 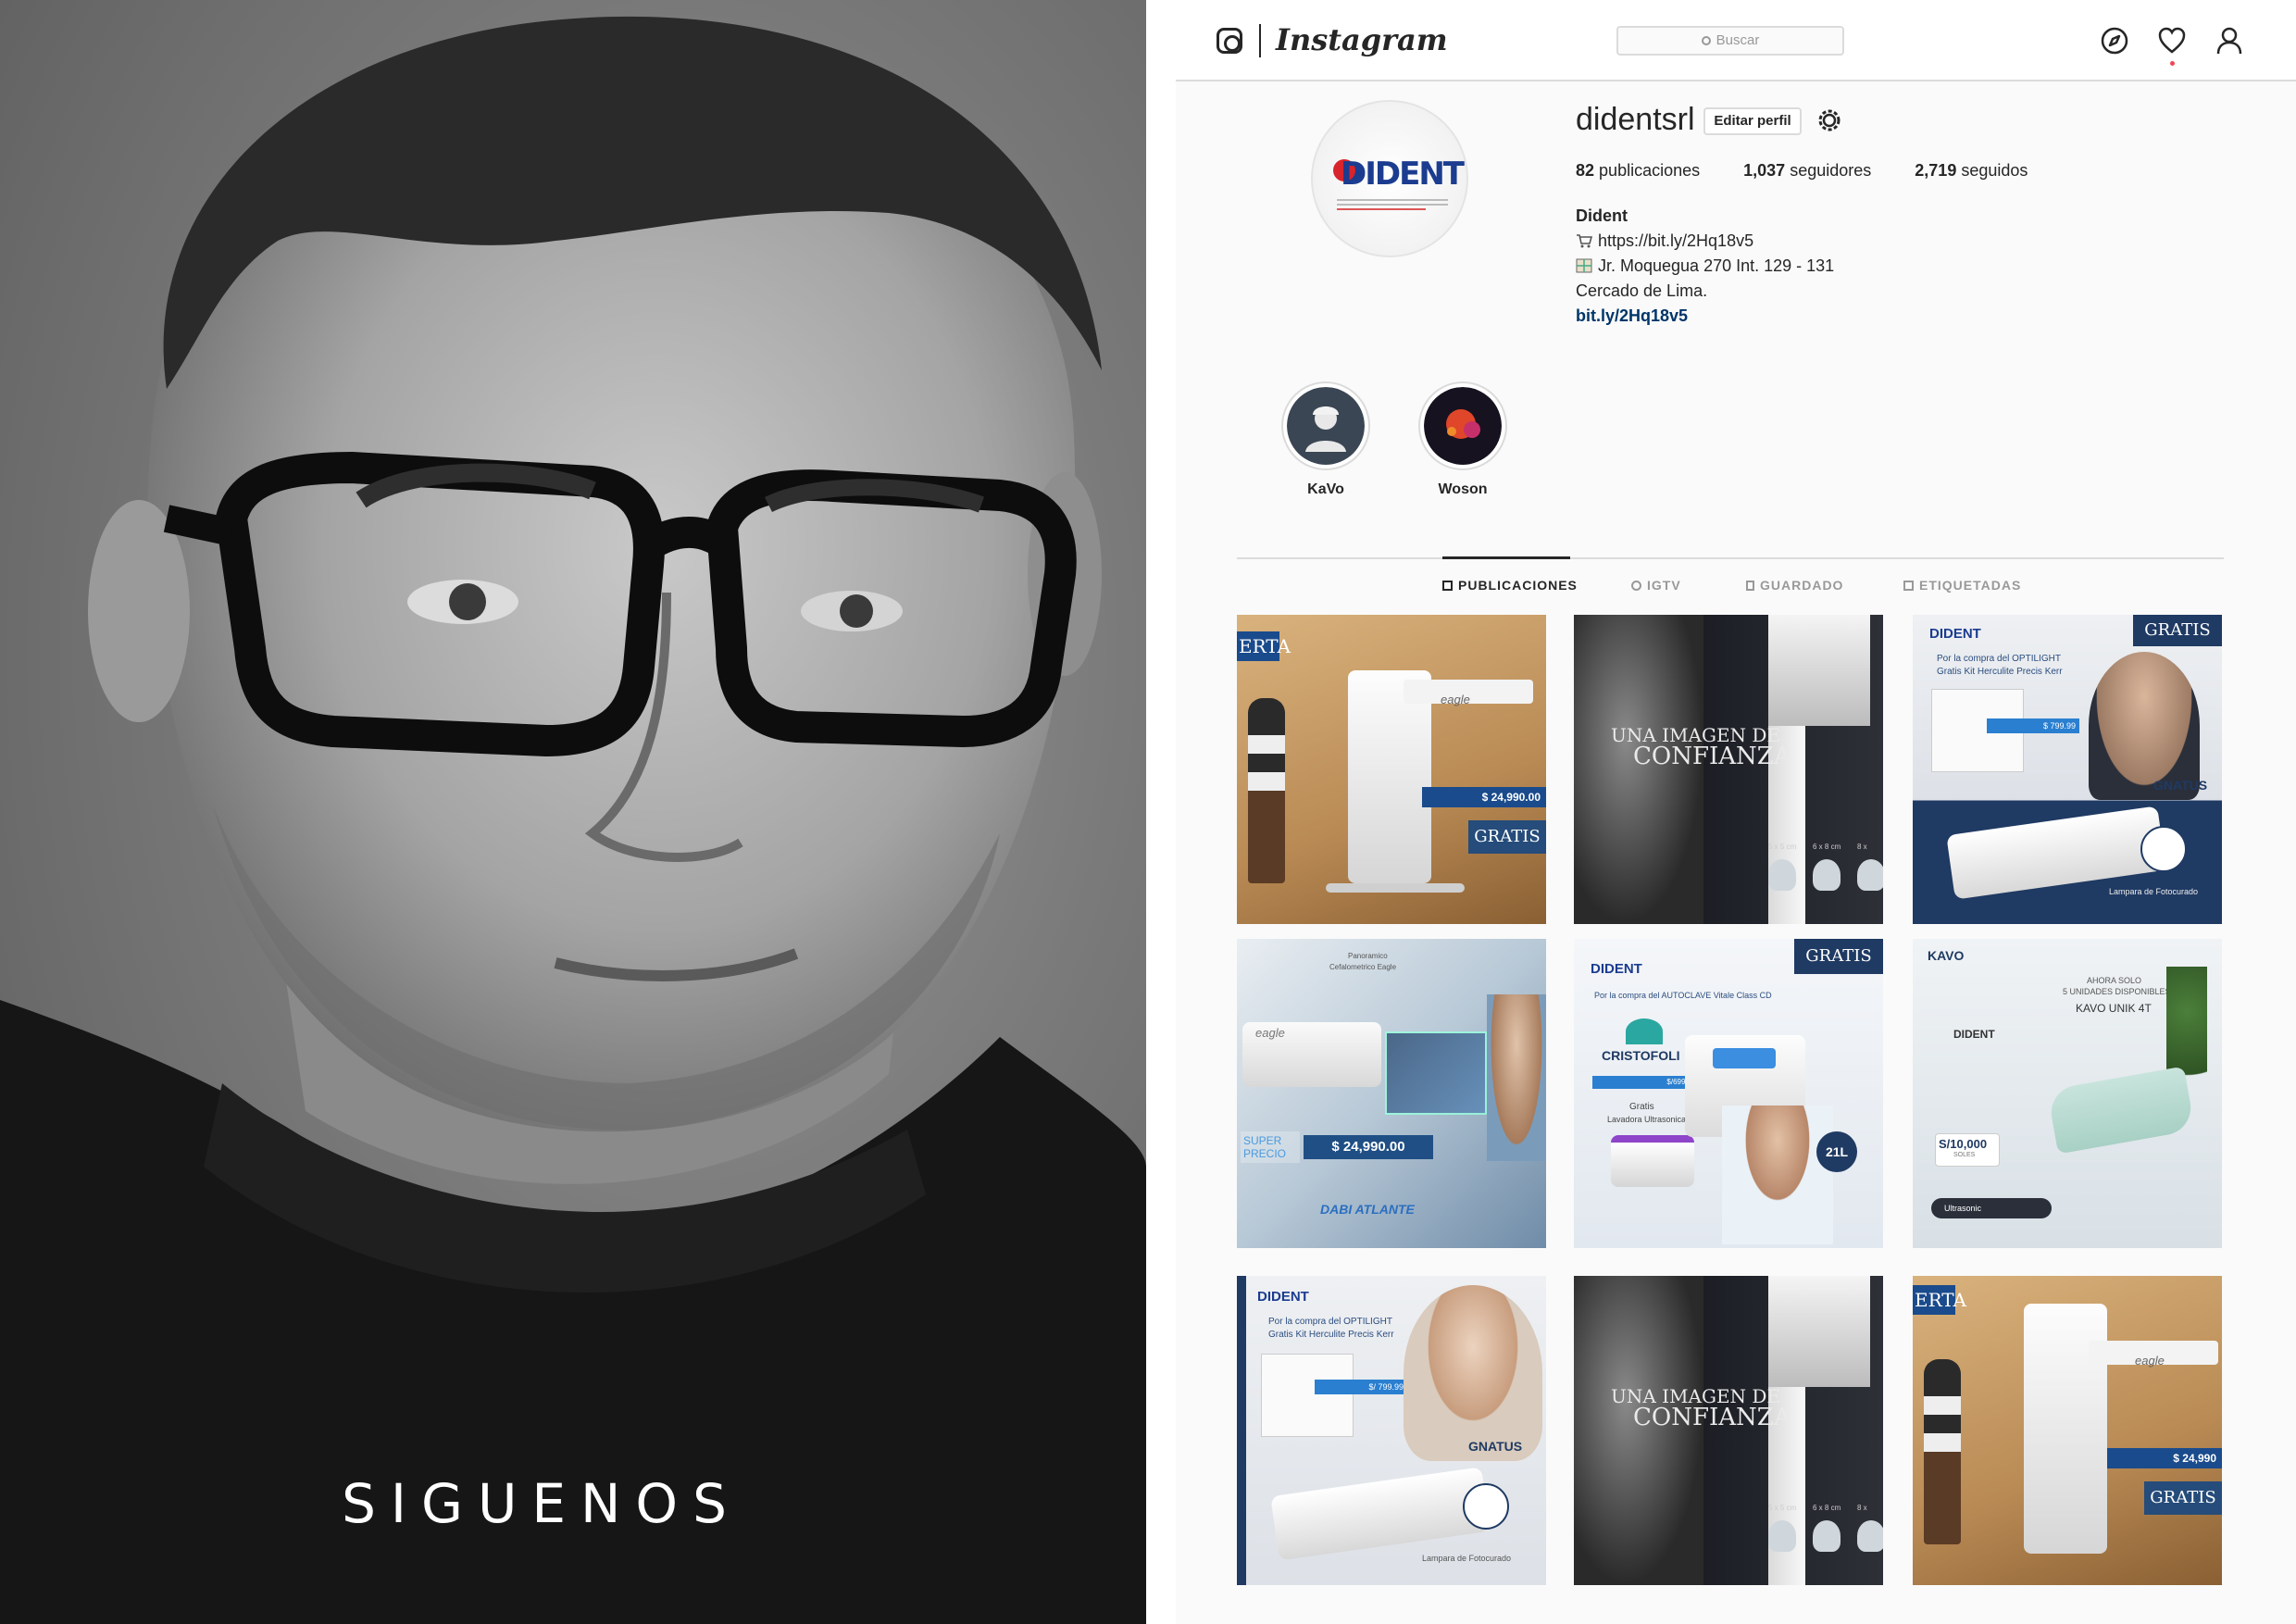 What do you see at coordinates (1391, 769) in the screenshot?
I see `post-tile: ERTA eagle $ 24,990.00 GRATIS` at bounding box center [1391, 769].